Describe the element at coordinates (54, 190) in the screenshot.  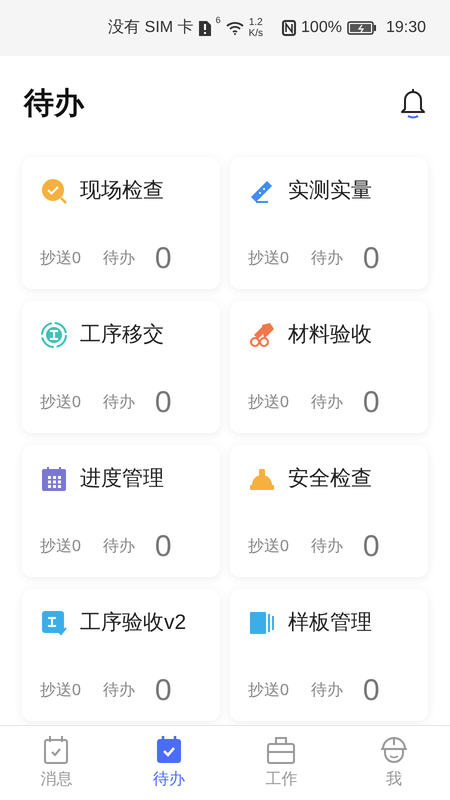
I see `check-magnifier-icon` at that location.